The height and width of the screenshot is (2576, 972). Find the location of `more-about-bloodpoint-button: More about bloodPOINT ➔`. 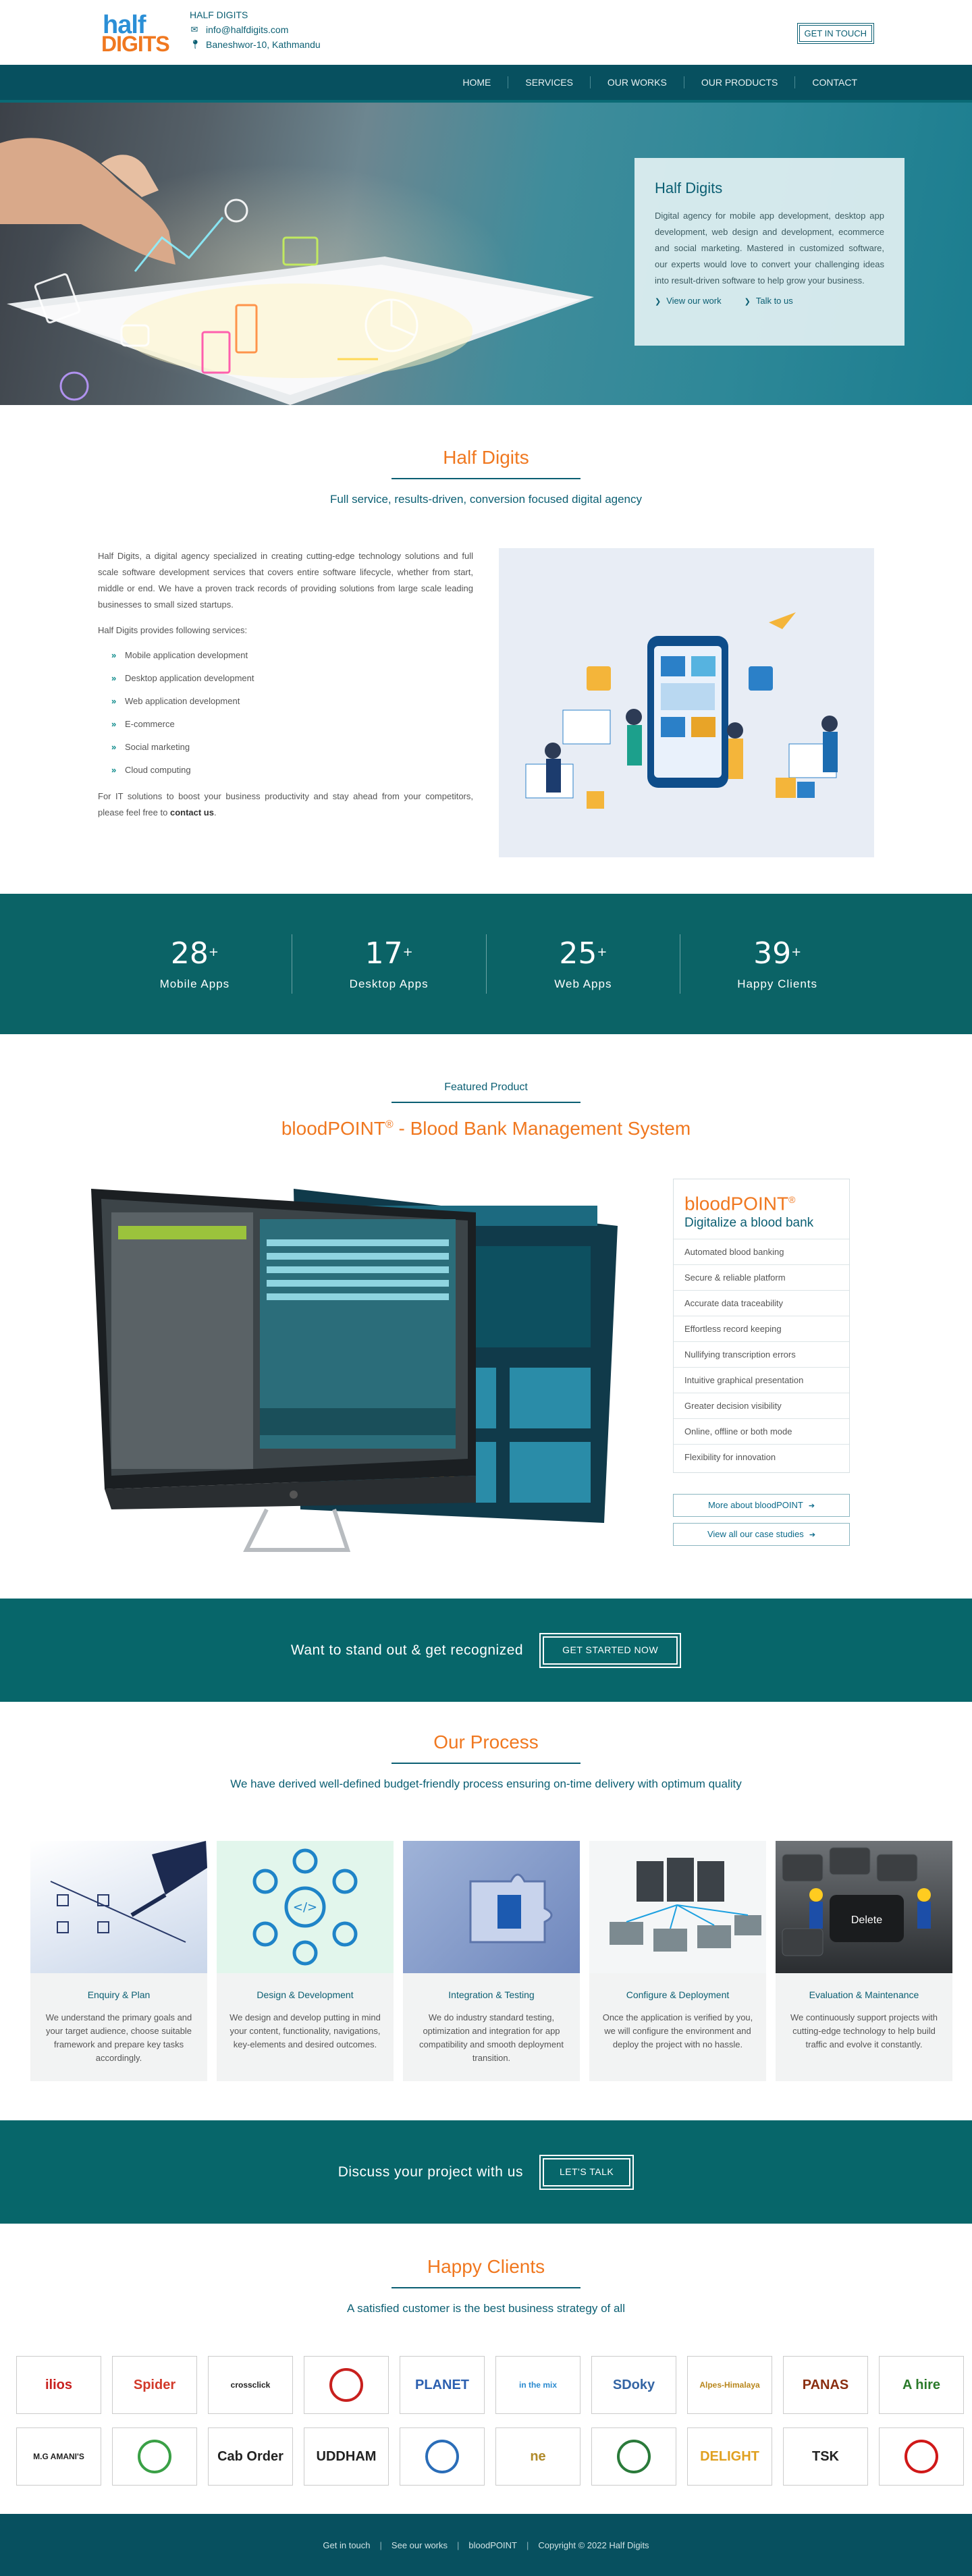

more-about-bloodpoint-button: More about bloodPOINT ➔ is located at coordinates (761, 1506).